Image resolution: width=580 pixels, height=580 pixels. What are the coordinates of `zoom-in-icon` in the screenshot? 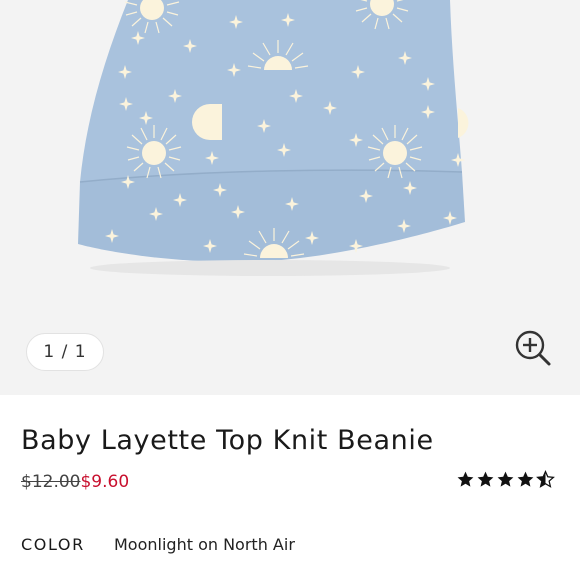 It's located at (533, 348).